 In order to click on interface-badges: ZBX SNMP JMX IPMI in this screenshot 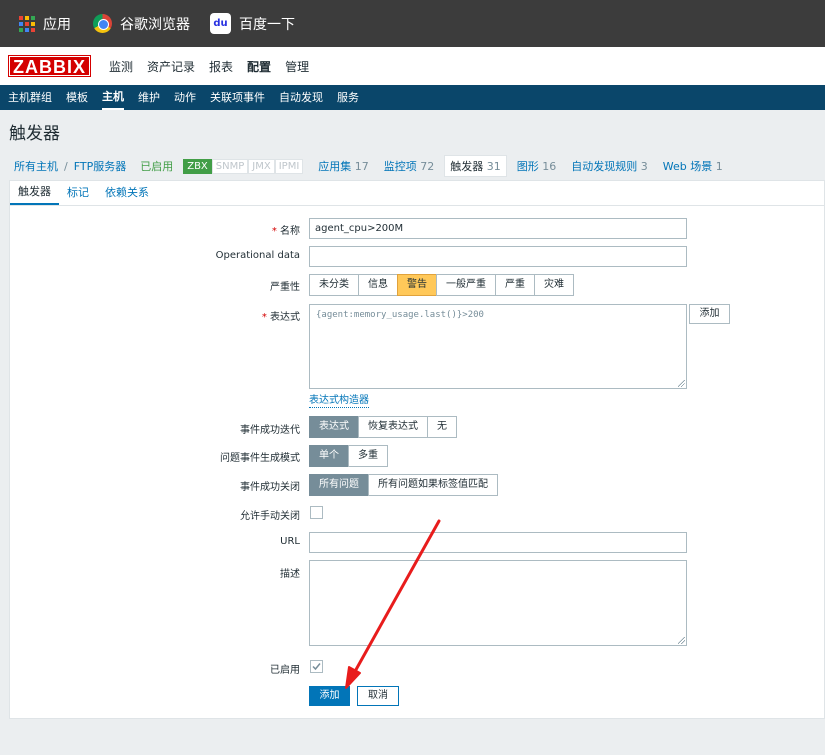, I will do `click(243, 166)`.